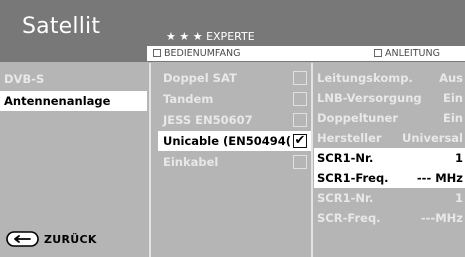 The image size is (465, 257). Describe the element at coordinates (412, 53) in the screenshot. I see `legend-anleitung-label: ANLEITUNG` at that location.